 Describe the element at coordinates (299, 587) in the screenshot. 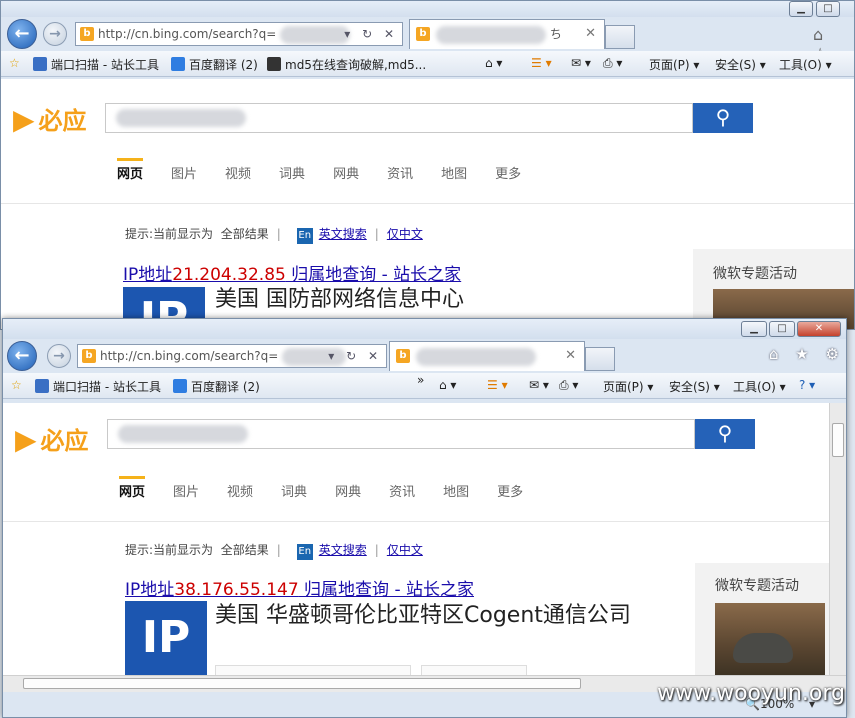

I see `result-title-link: IP地址38.176.55.147 归属地查询 - 站长之家` at that location.